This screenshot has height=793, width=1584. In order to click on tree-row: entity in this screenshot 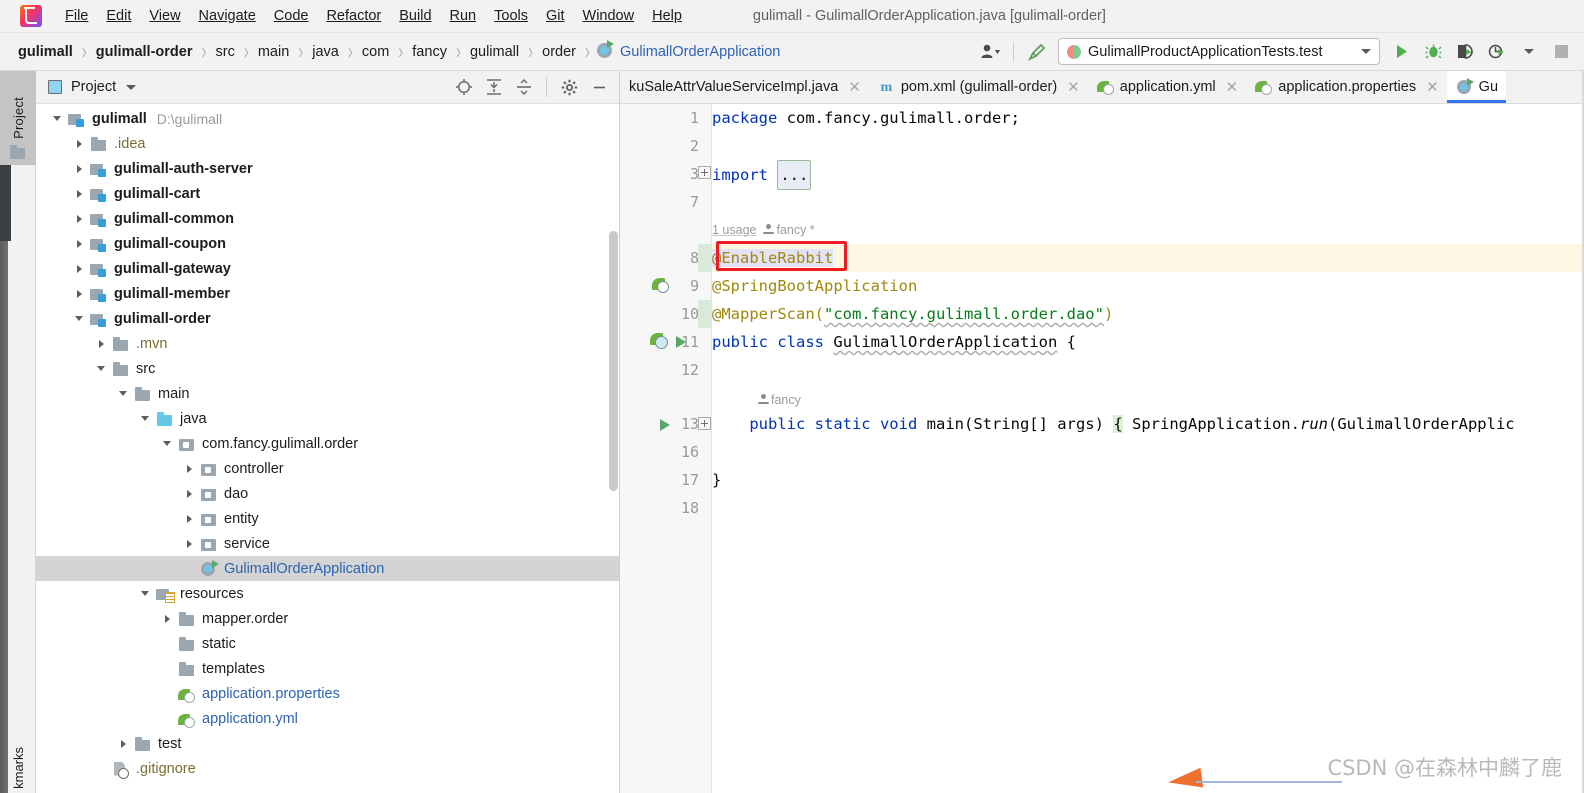, I will do `click(327, 518)`.